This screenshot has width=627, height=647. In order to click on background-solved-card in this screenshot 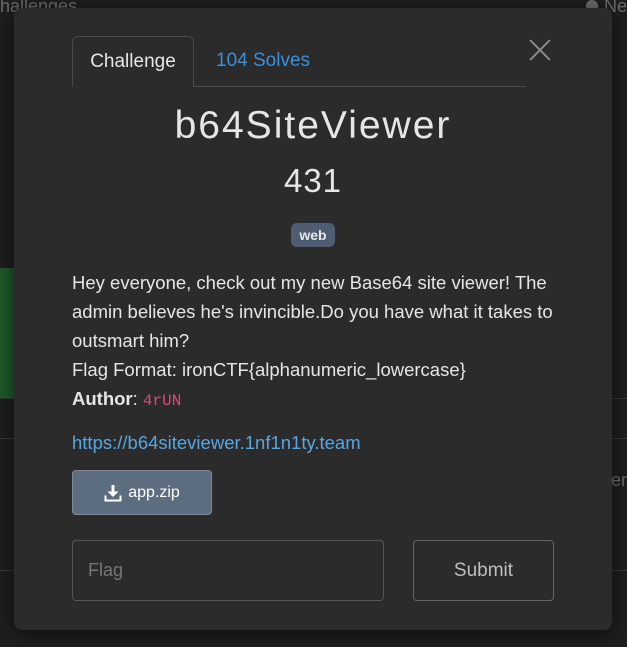, I will do `click(7, 333)`.